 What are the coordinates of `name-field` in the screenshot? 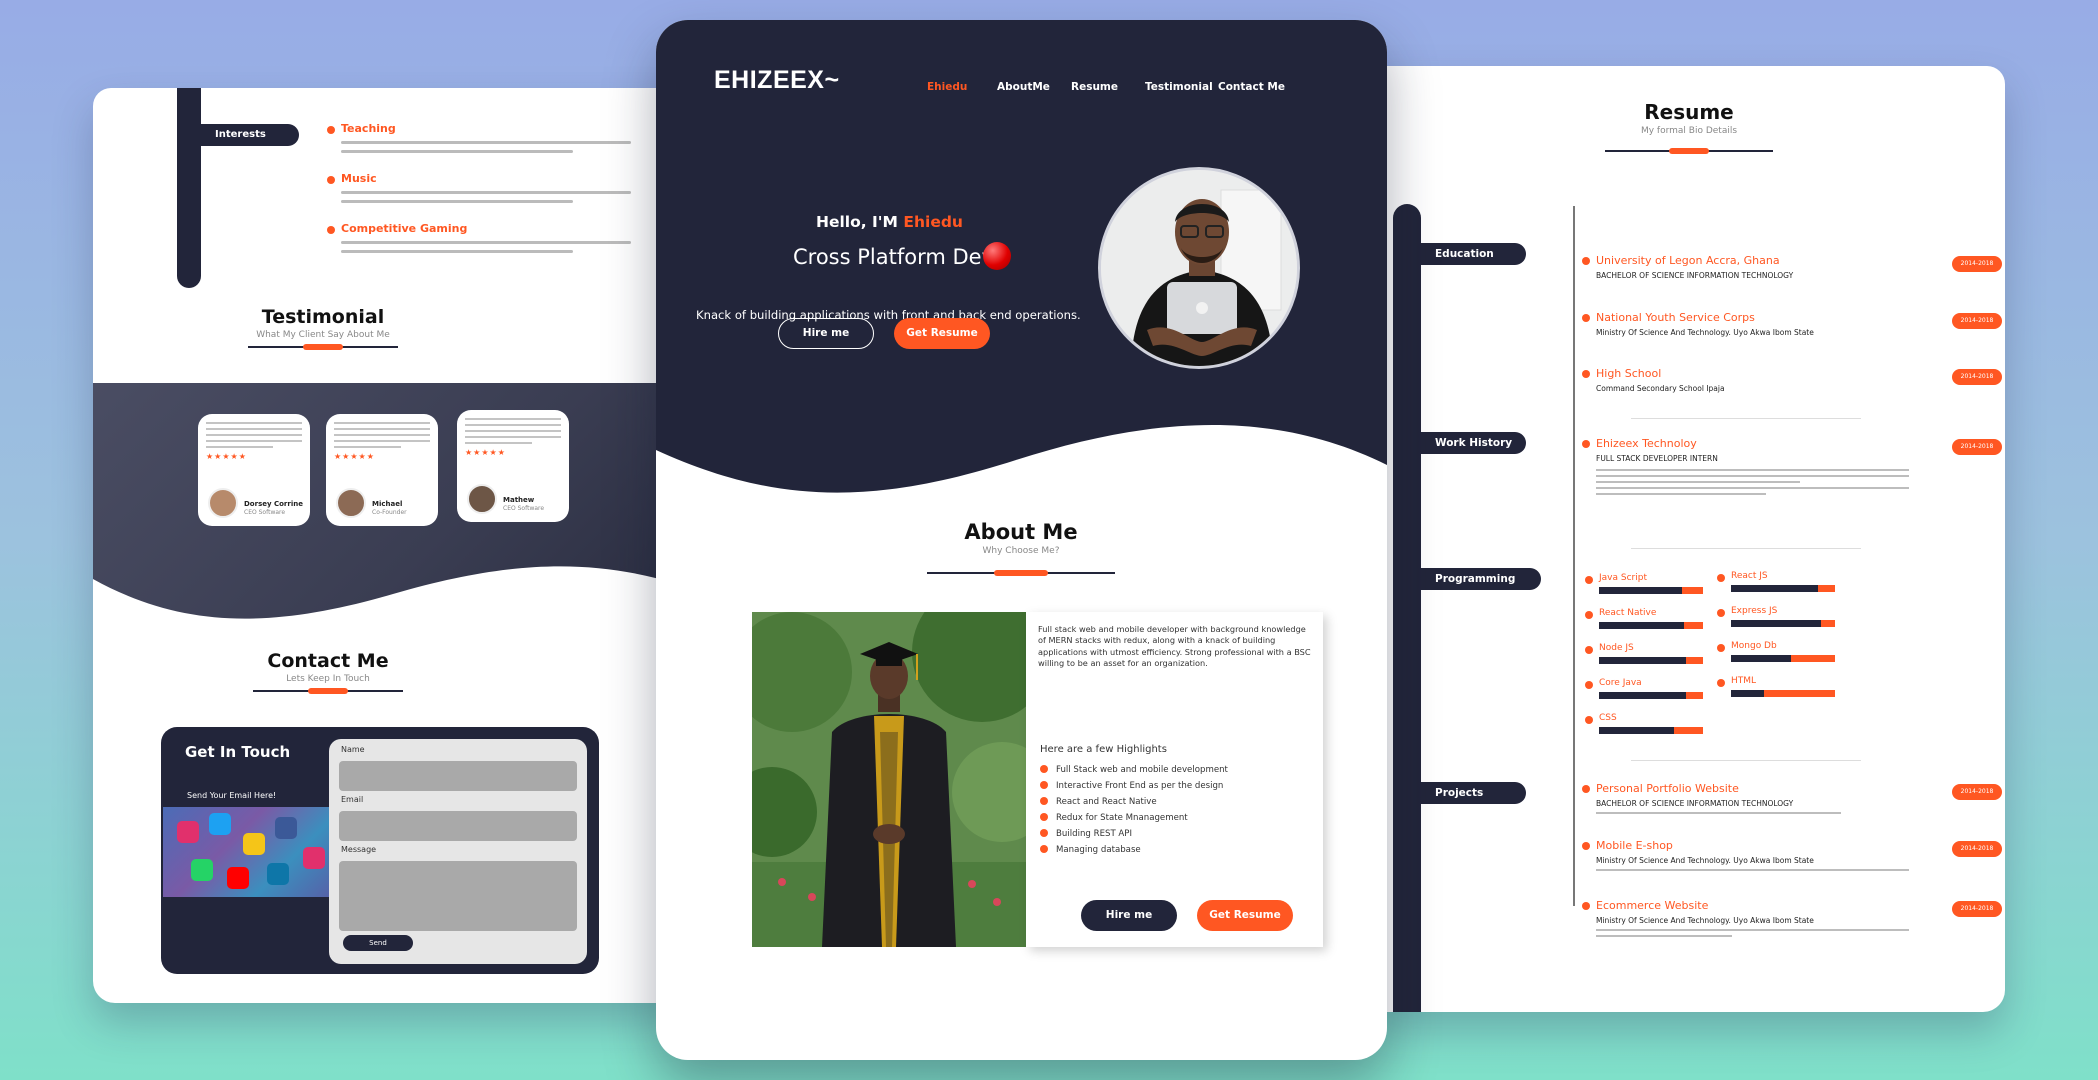 It's located at (458, 776).